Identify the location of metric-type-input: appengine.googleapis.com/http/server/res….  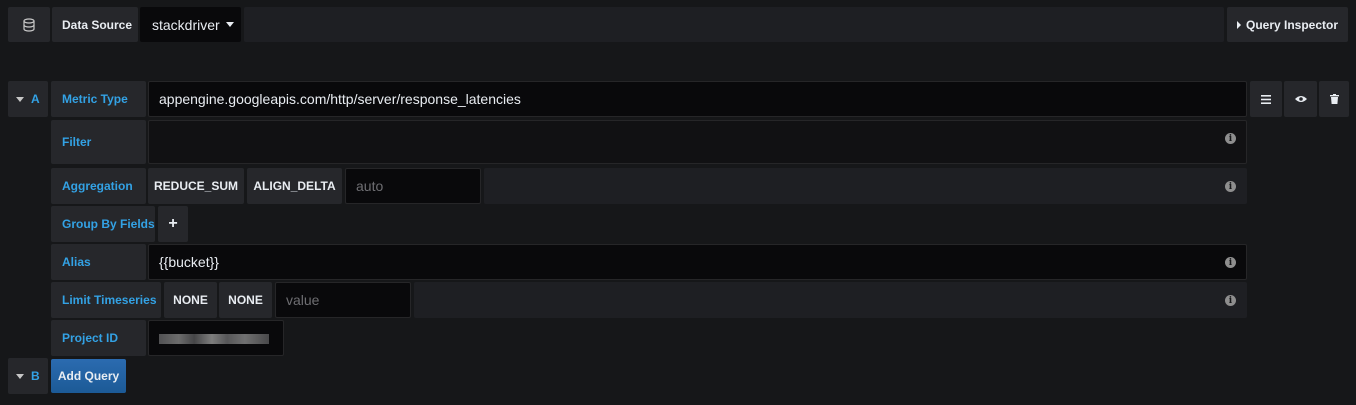
(697, 99).